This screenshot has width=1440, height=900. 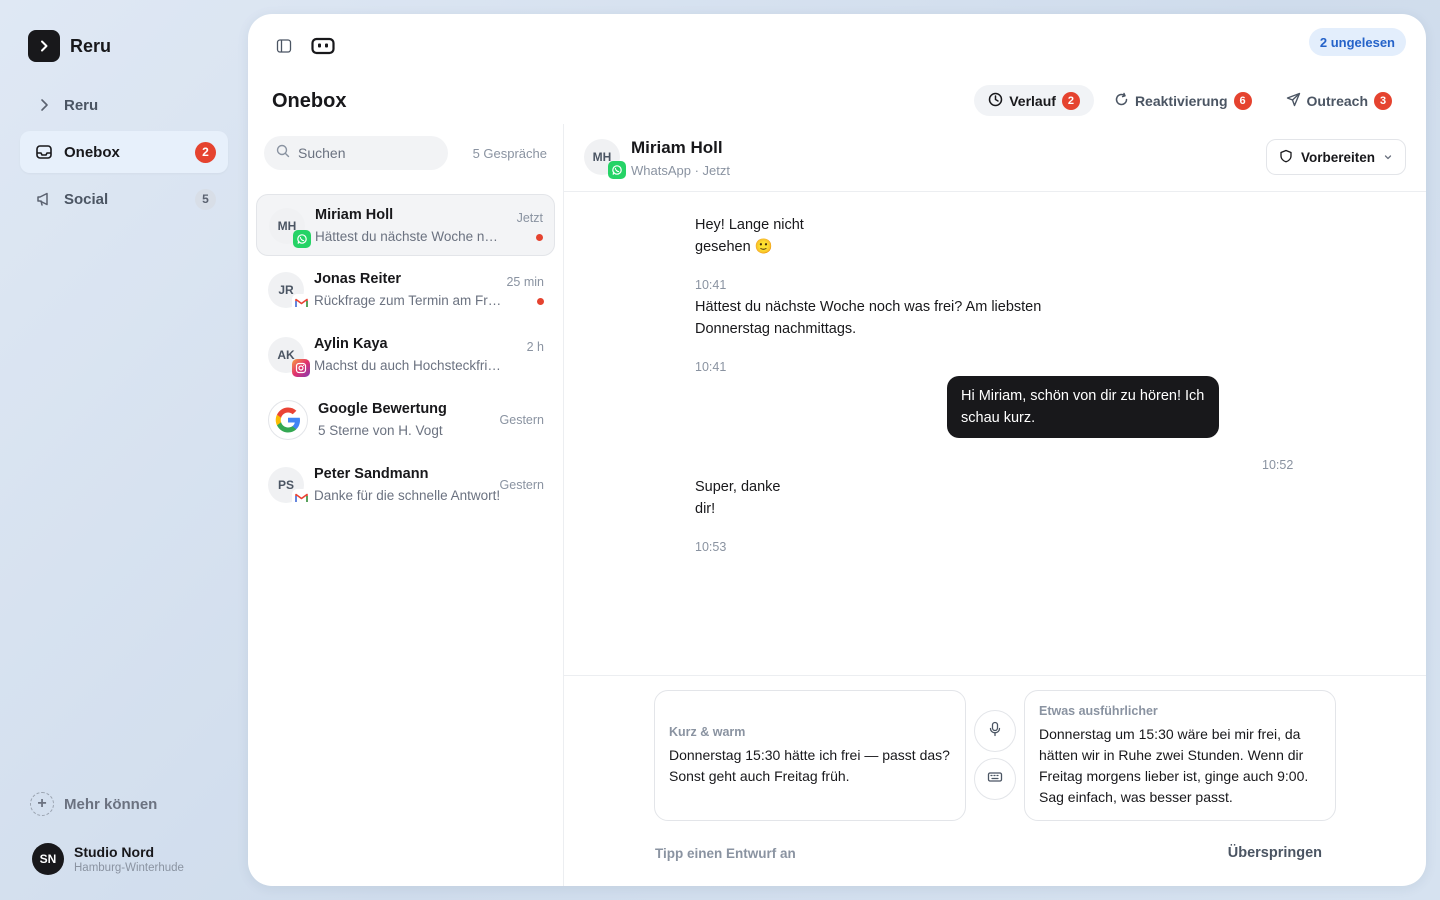 What do you see at coordinates (124, 152) in the screenshot?
I see `sidebar-item-onebox: Onebox 2` at bounding box center [124, 152].